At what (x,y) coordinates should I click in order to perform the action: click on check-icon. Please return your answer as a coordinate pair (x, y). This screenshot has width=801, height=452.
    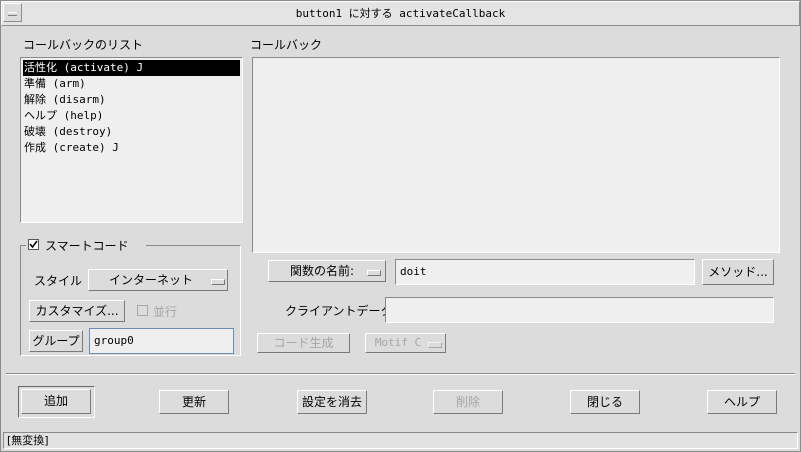
    Looking at the image, I should click on (33, 244).